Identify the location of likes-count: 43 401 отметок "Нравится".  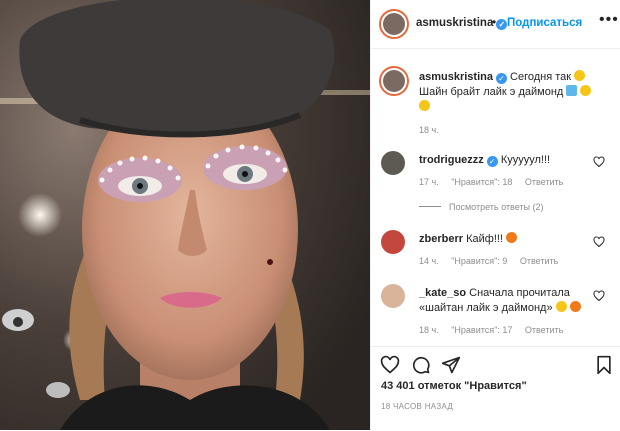
(454, 386).